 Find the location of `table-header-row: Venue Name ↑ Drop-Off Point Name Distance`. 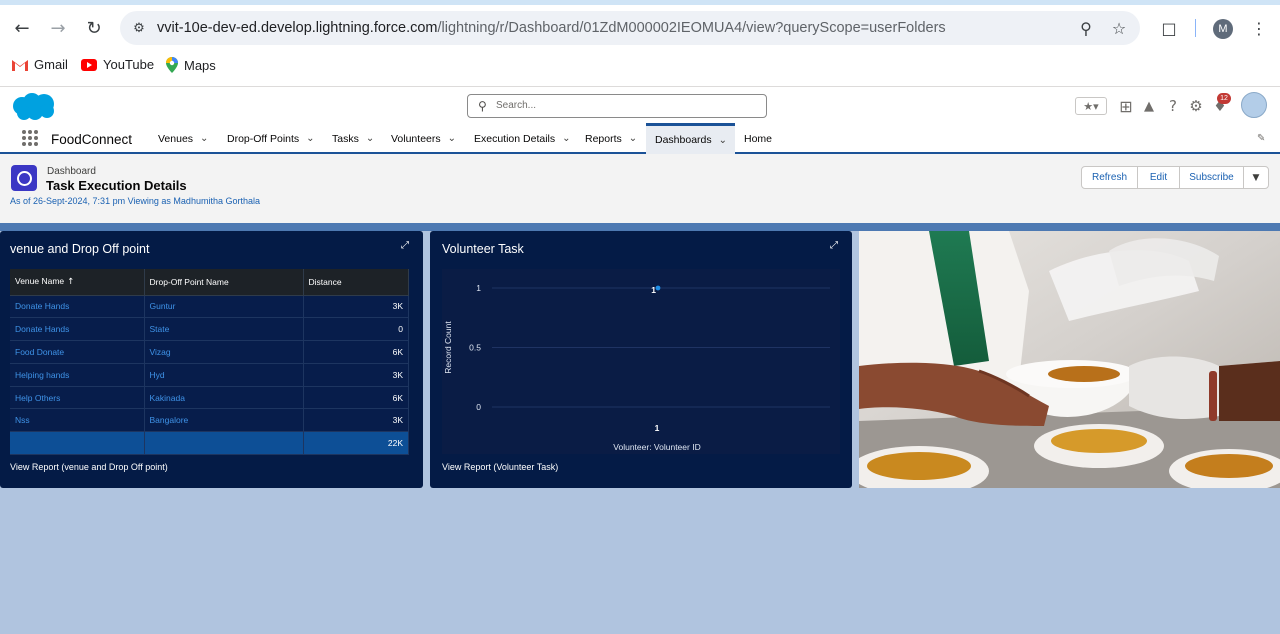

table-header-row: Venue Name ↑ Drop-Off Point Name Distance is located at coordinates (209, 282).